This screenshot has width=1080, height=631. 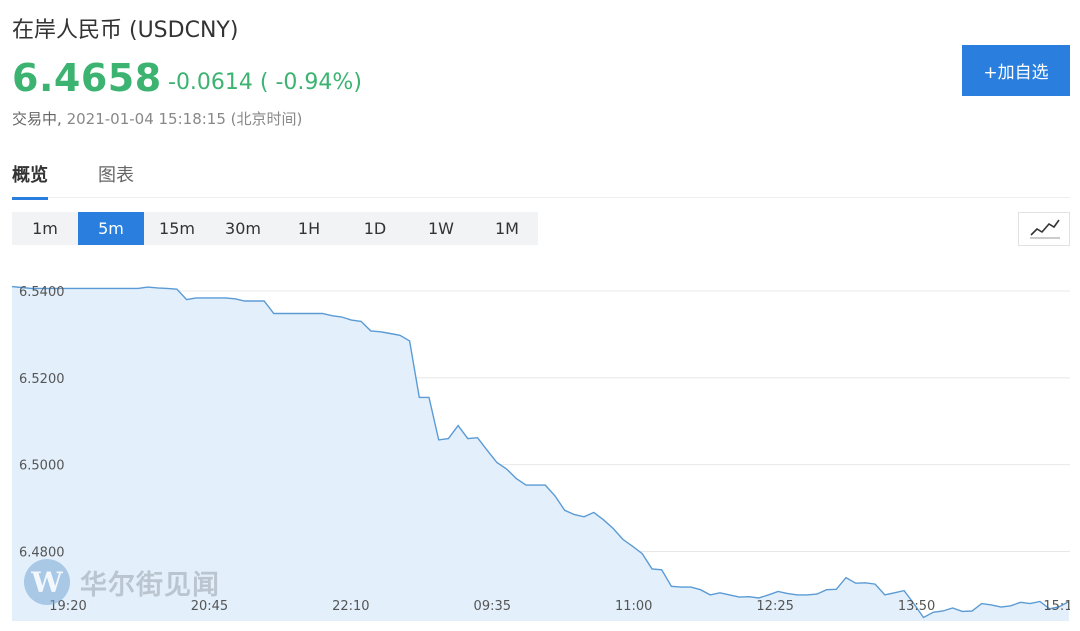 I want to click on period-5m: 5m, so click(x=111, y=228).